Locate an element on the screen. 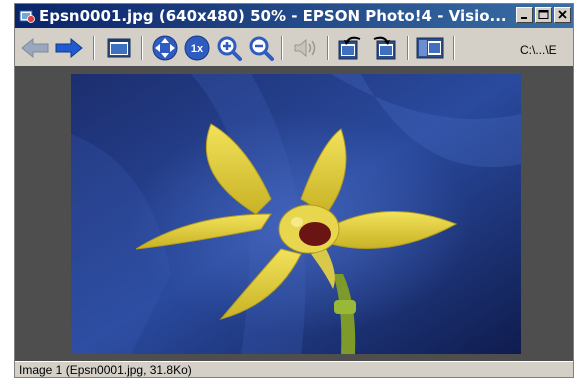 Image resolution: width=576 pixels, height=380 pixels. forward-button is located at coordinates (69, 48).